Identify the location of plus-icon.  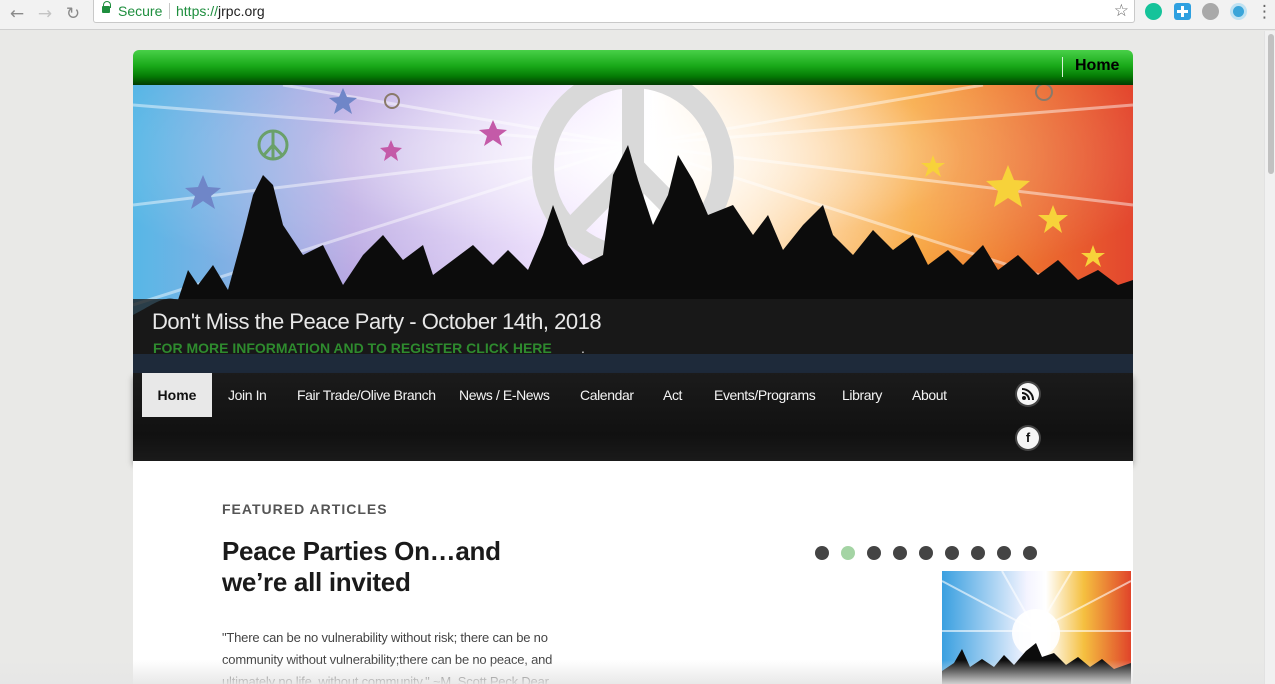
(1182, 11).